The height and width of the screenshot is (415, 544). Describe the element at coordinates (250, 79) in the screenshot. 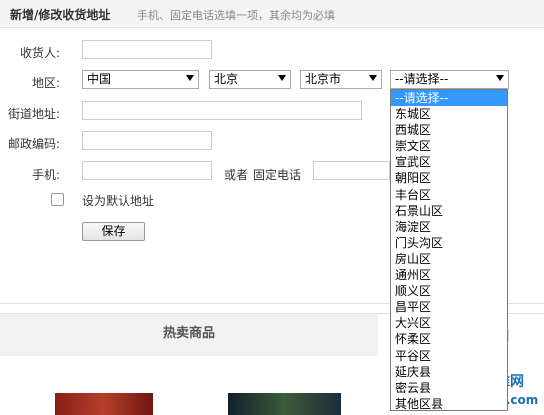

I see `city-select: 北京` at that location.